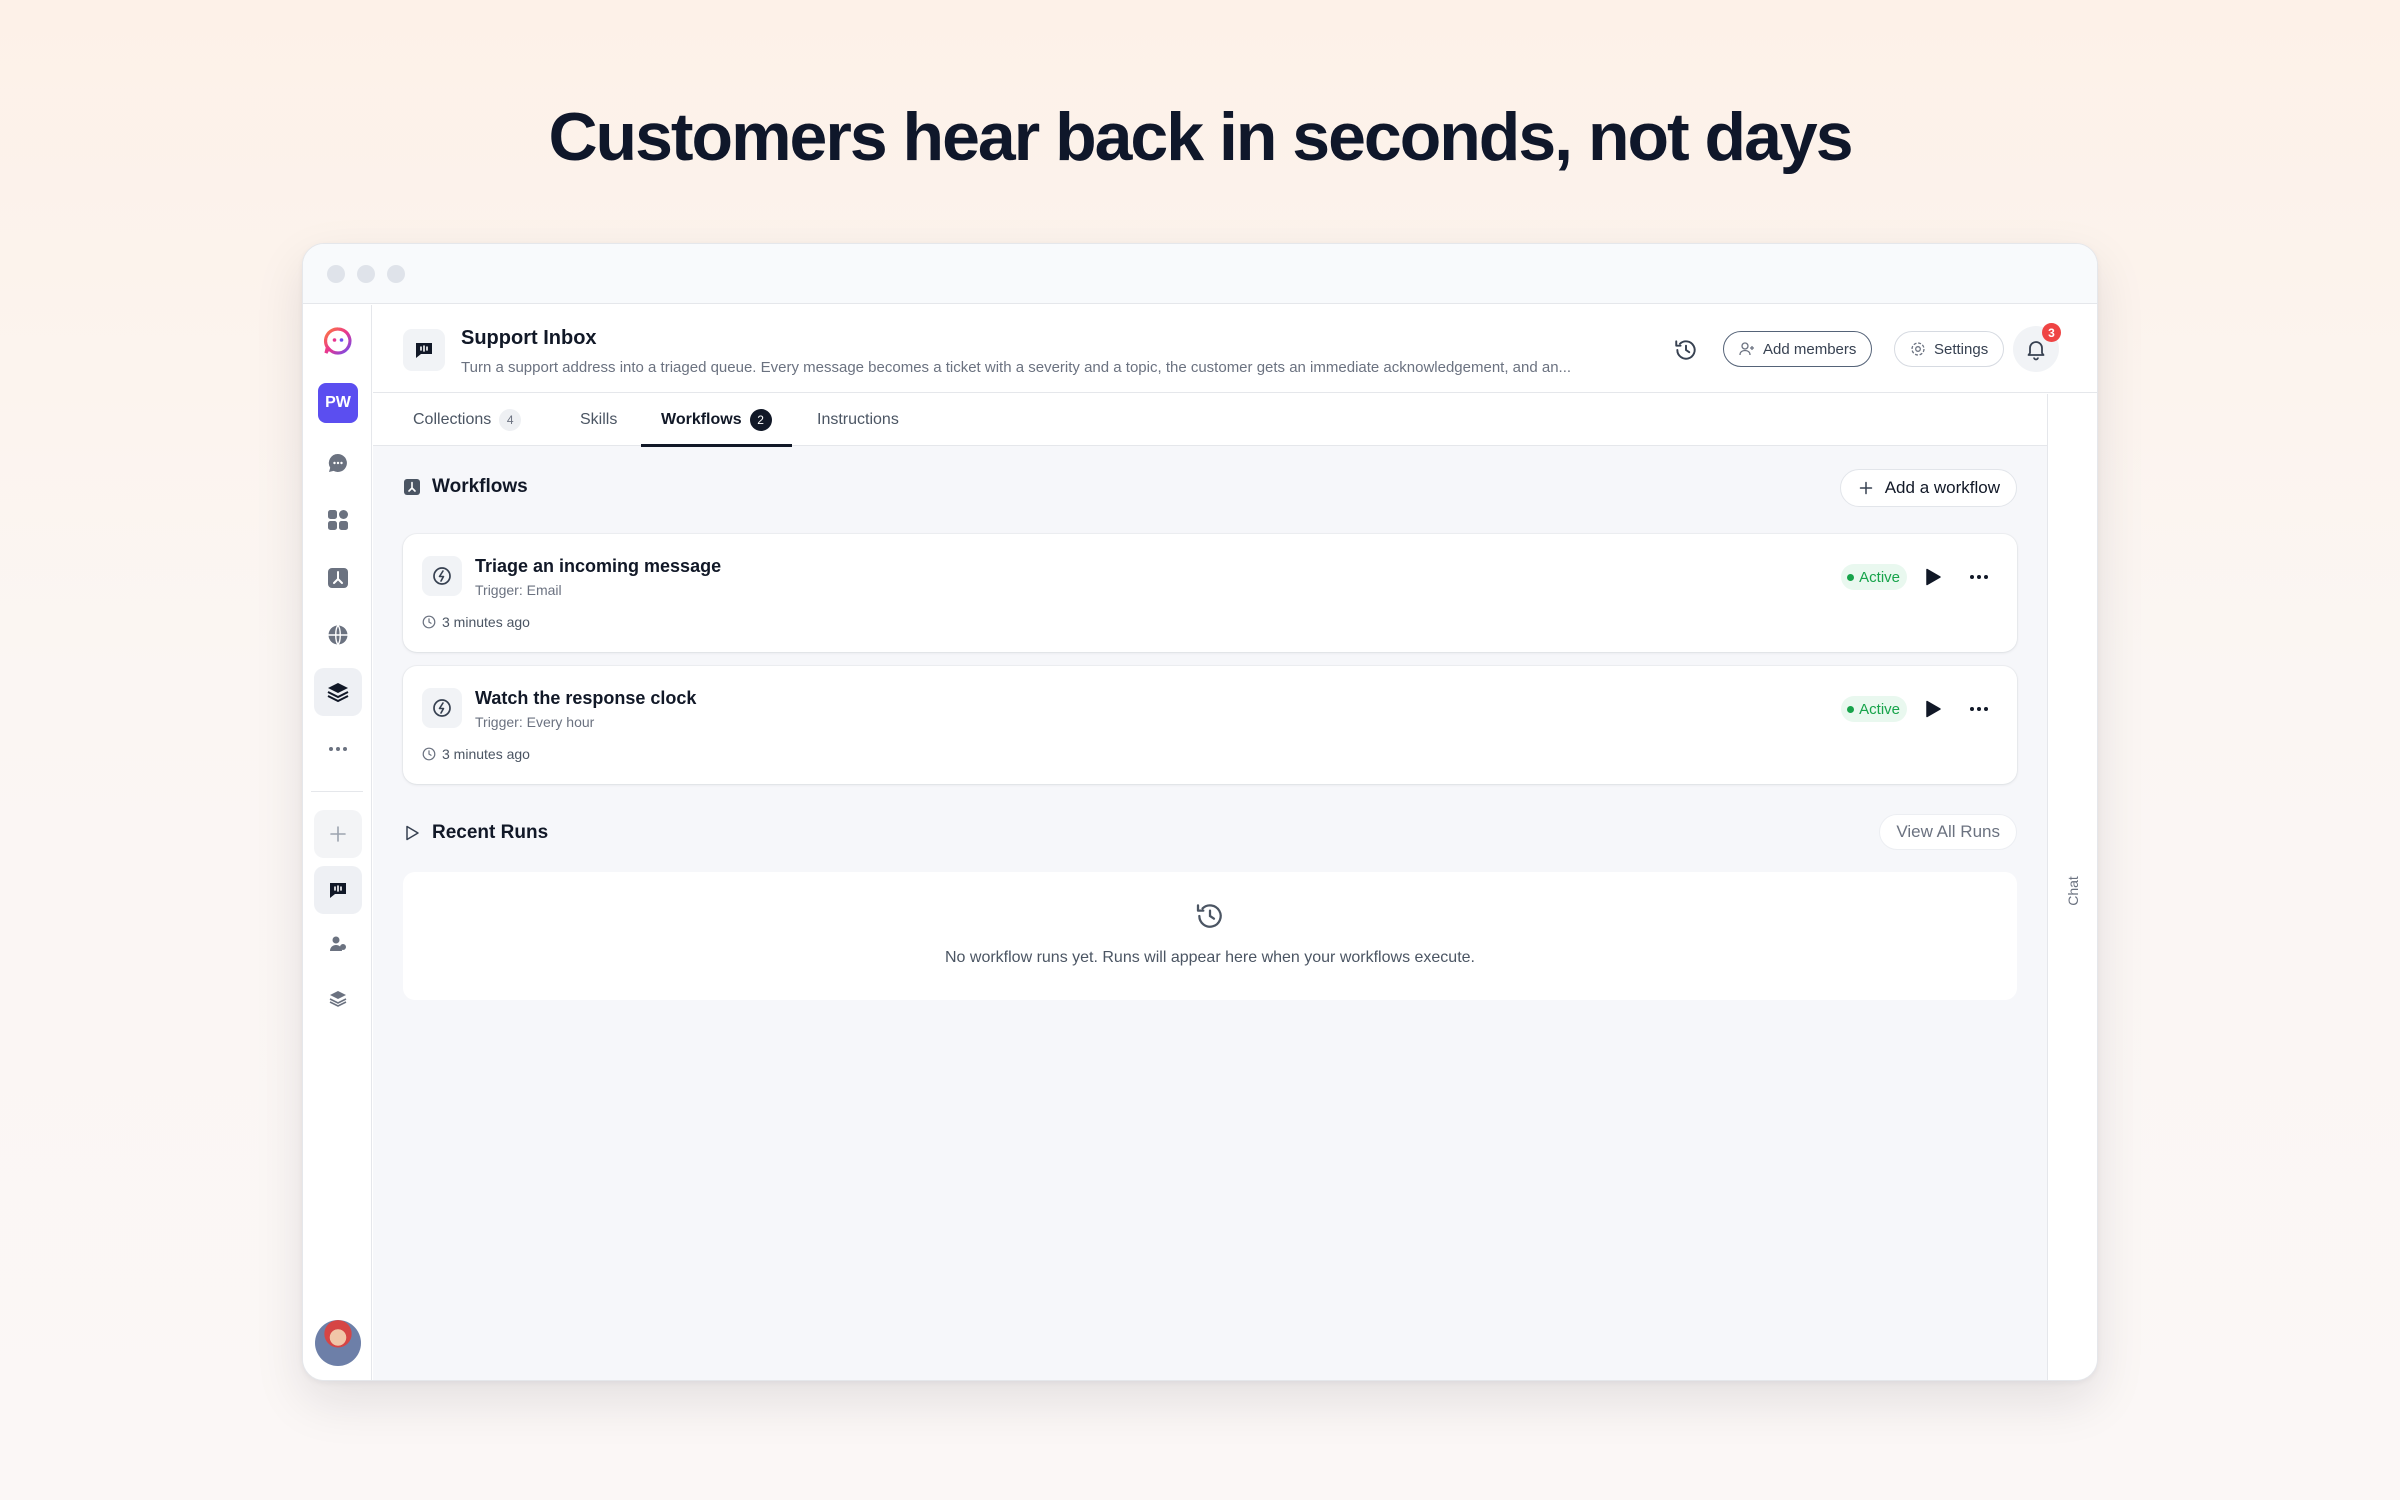  I want to click on tab-skills-label: Skills, so click(599, 419).